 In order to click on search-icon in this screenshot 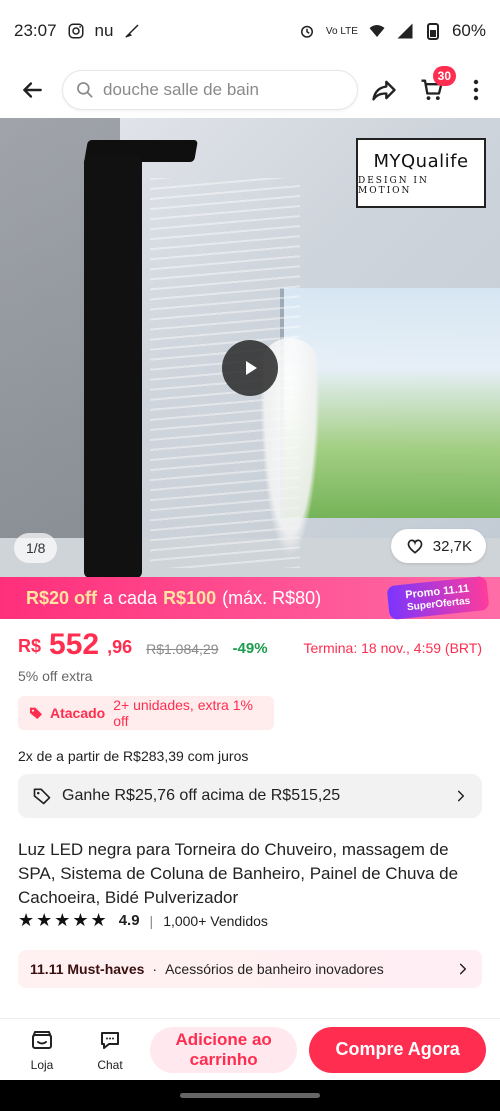, I will do `click(85, 90)`.